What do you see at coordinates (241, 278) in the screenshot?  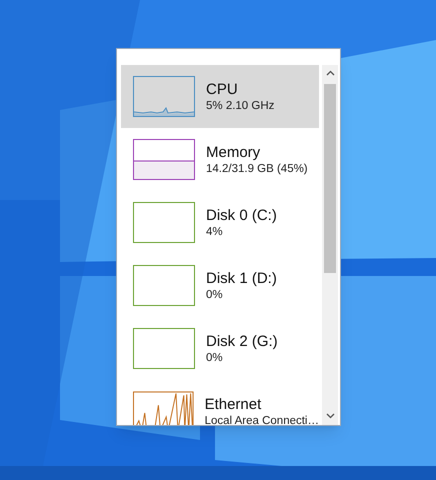 I see `item-title: Disk 1 (D:)` at bounding box center [241, 278].